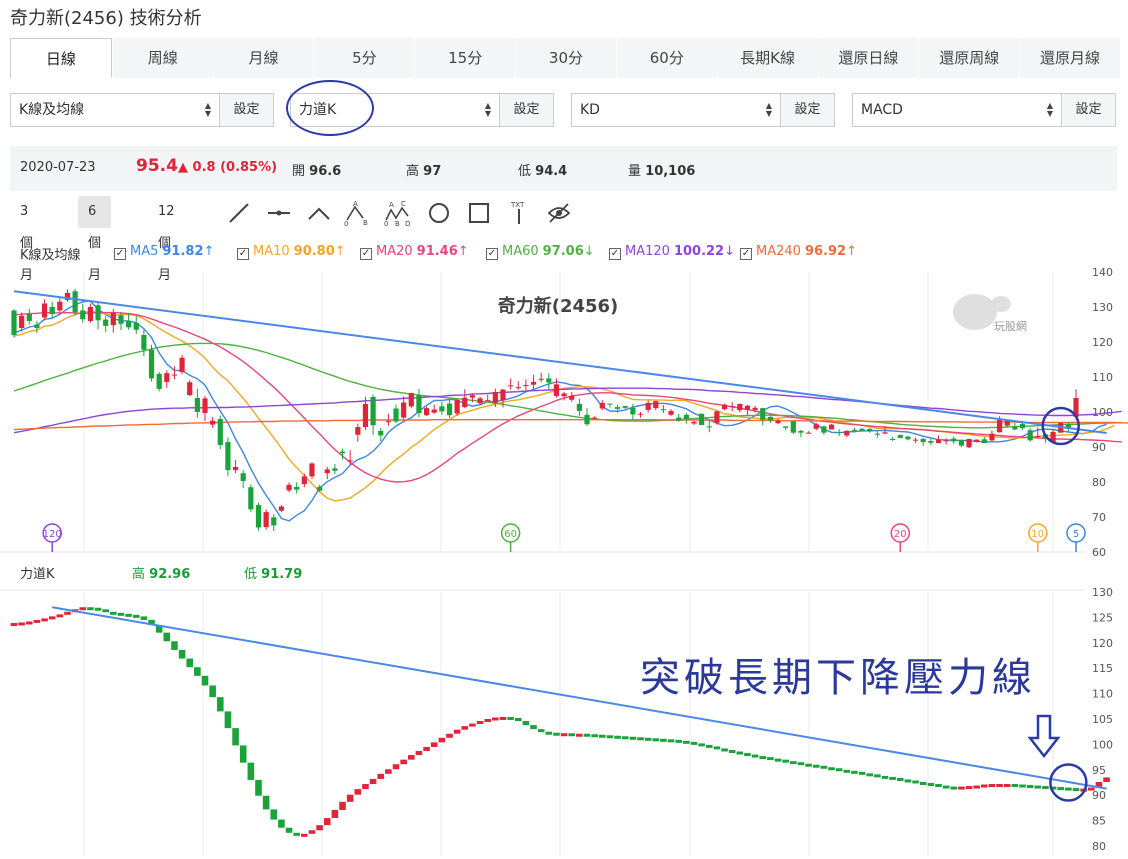 The height and width of the screenshot is (859, 1128). I want to click on ma-marker: 60, so click(510, 537).